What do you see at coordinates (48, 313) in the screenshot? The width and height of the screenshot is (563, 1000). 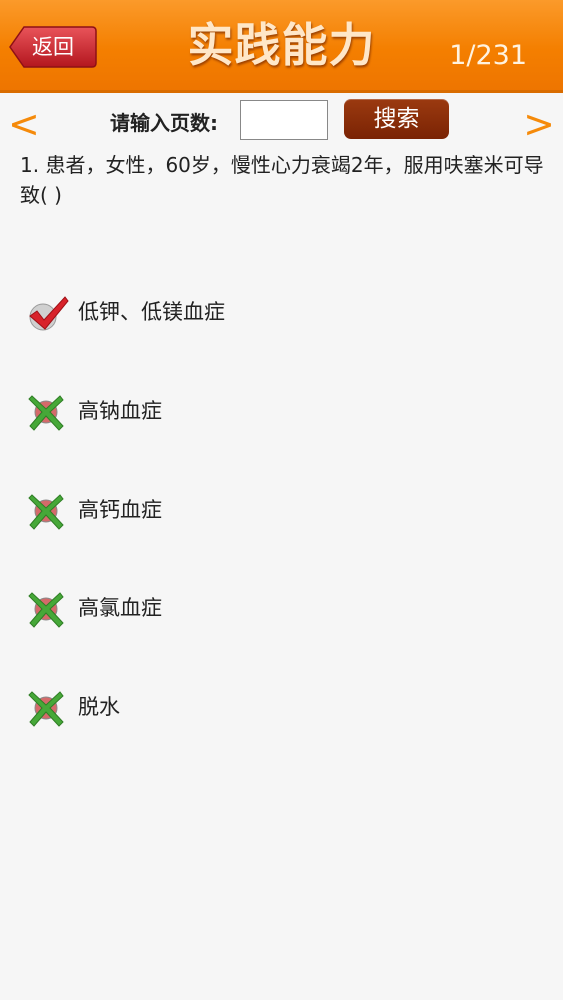 I see `check-mark-icon` at bounding box center [48, 313].